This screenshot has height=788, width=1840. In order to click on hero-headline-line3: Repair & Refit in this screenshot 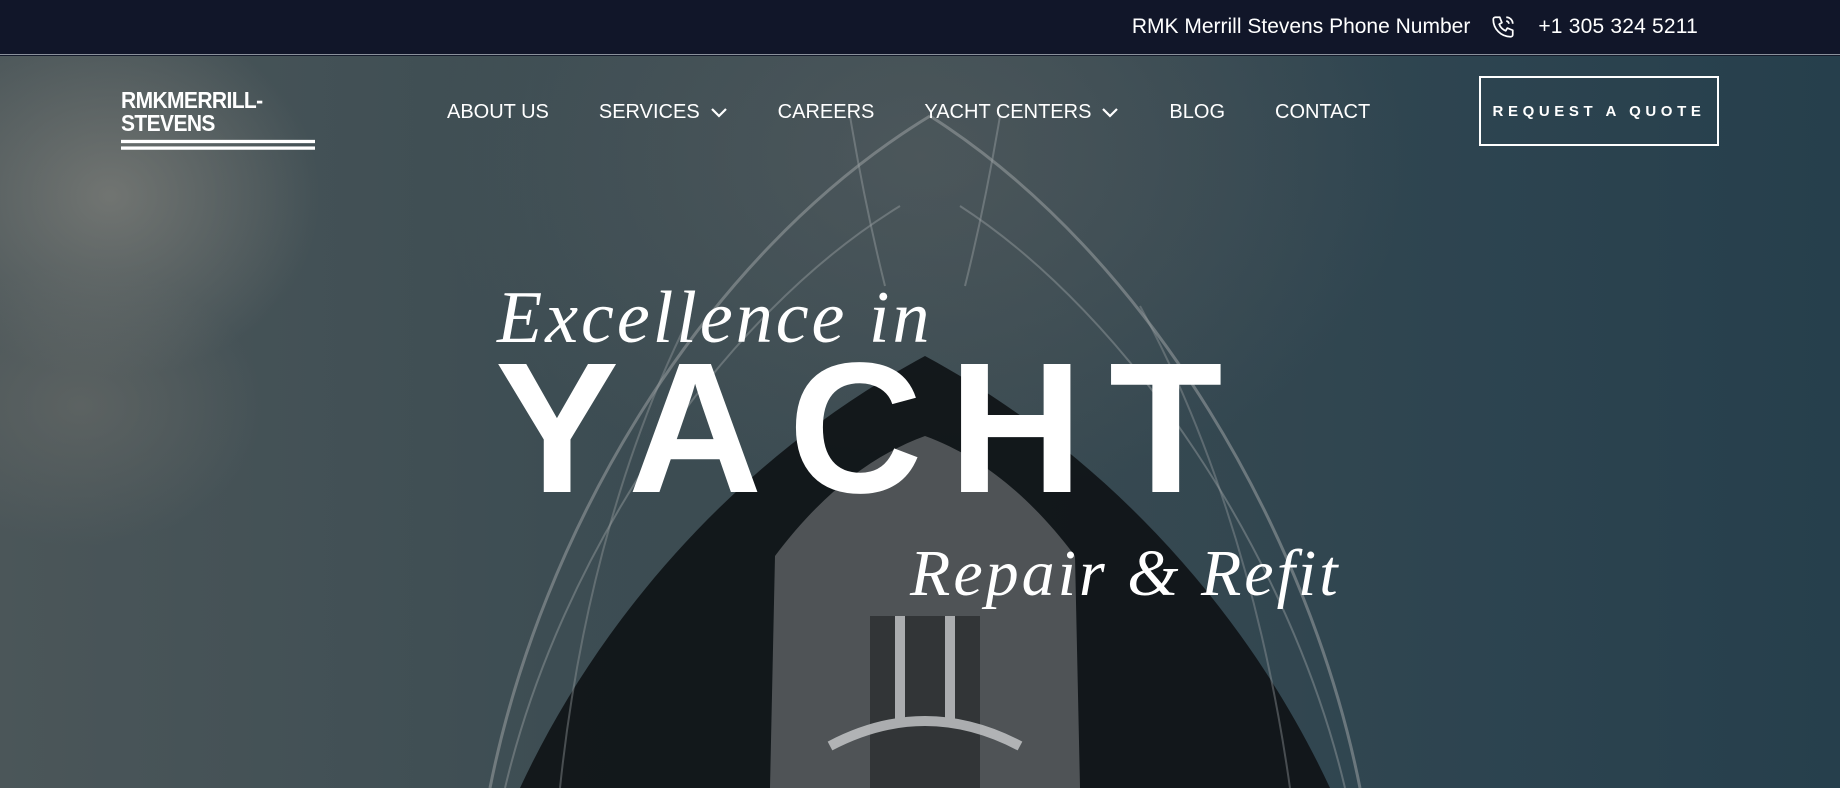, I will do `click(1125, 573)`.